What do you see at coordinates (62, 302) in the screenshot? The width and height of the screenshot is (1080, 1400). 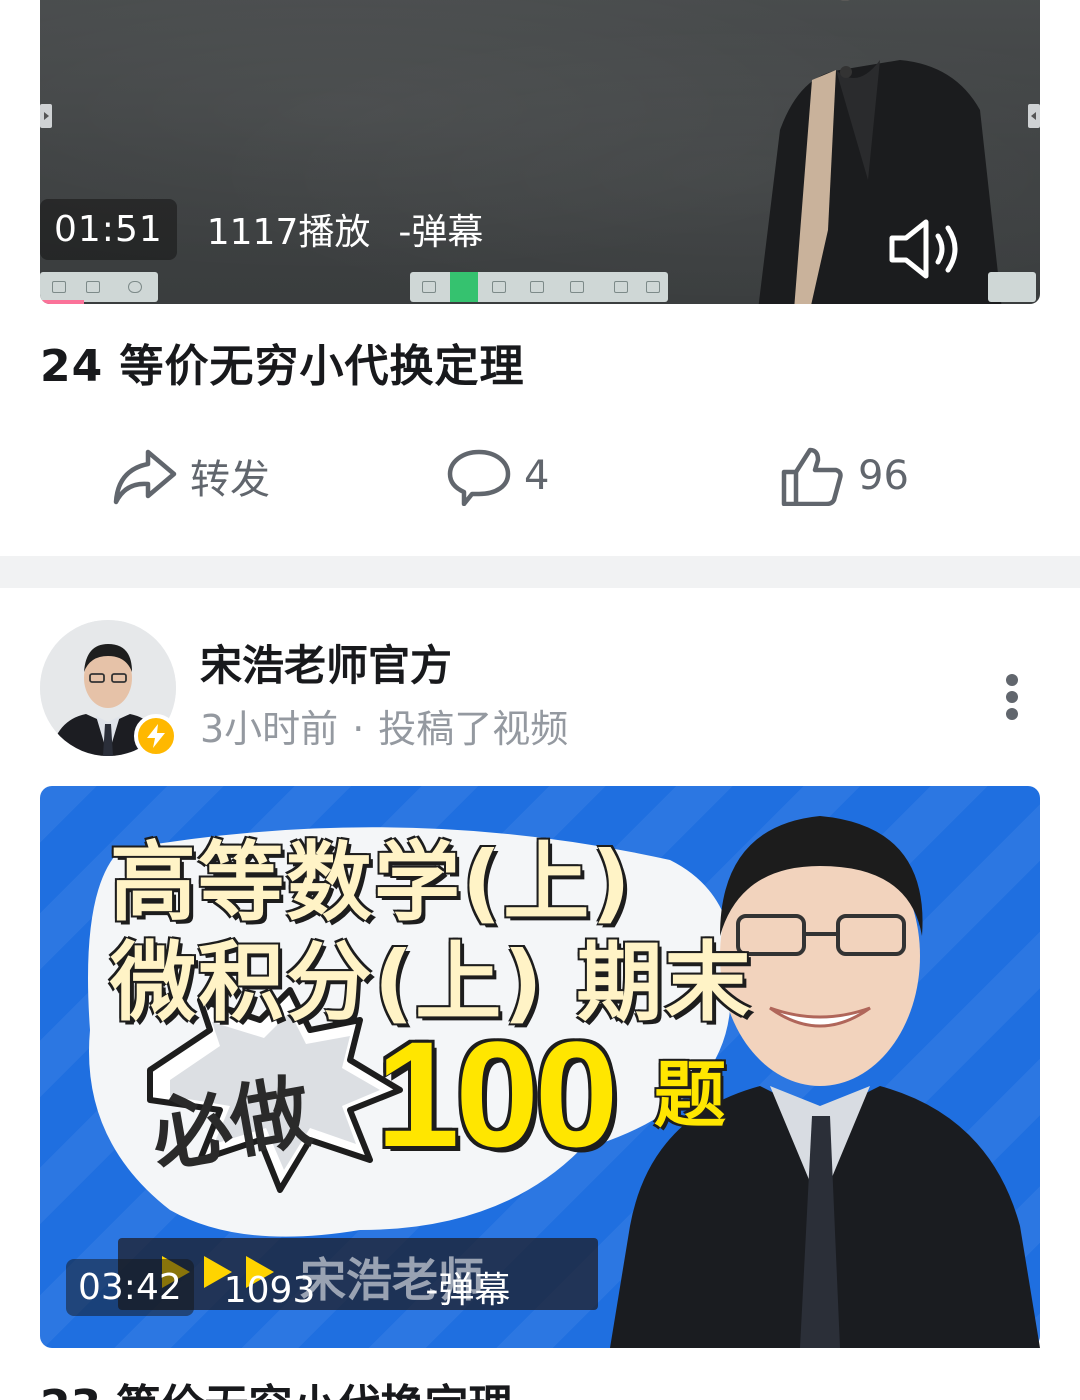 I see `video-progress-played` at bounding box center [62, 302].